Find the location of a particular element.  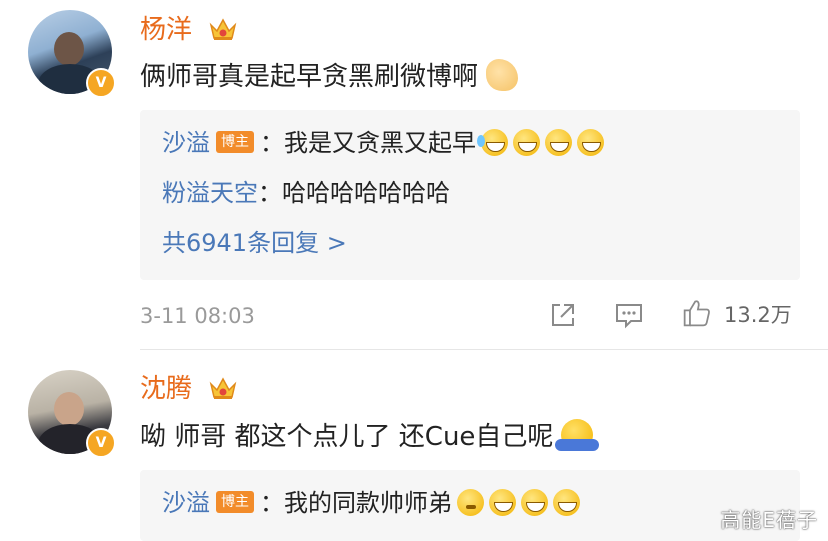

comment-icon is located at coordinates (629, 315).